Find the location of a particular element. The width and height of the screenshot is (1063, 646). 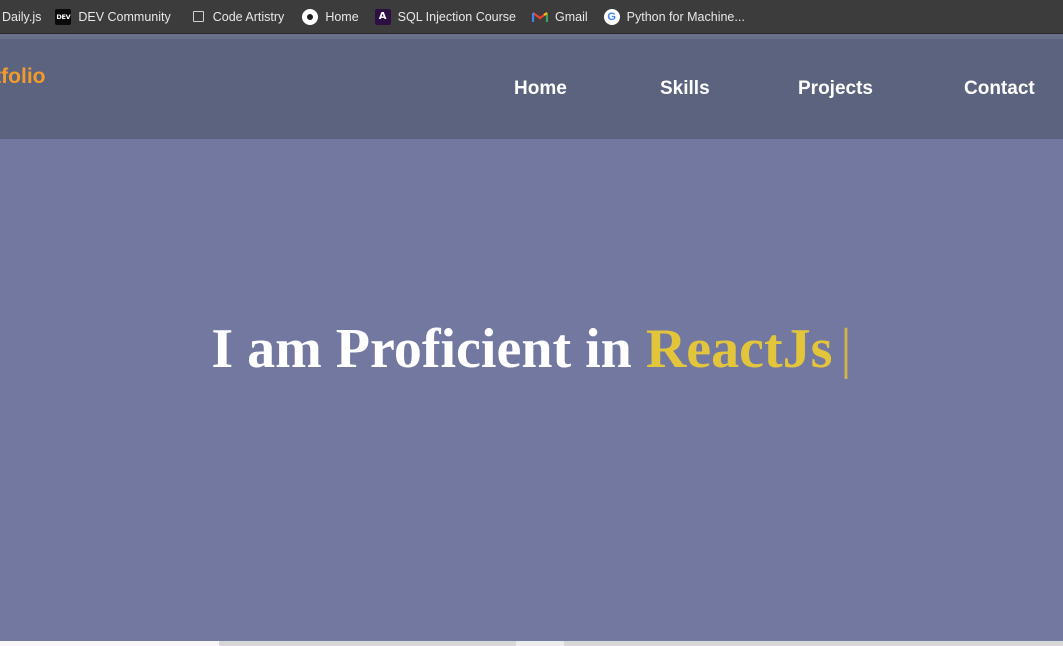

bookmark-code-artistry: Code Artistry is located at coordinates (238, 17).